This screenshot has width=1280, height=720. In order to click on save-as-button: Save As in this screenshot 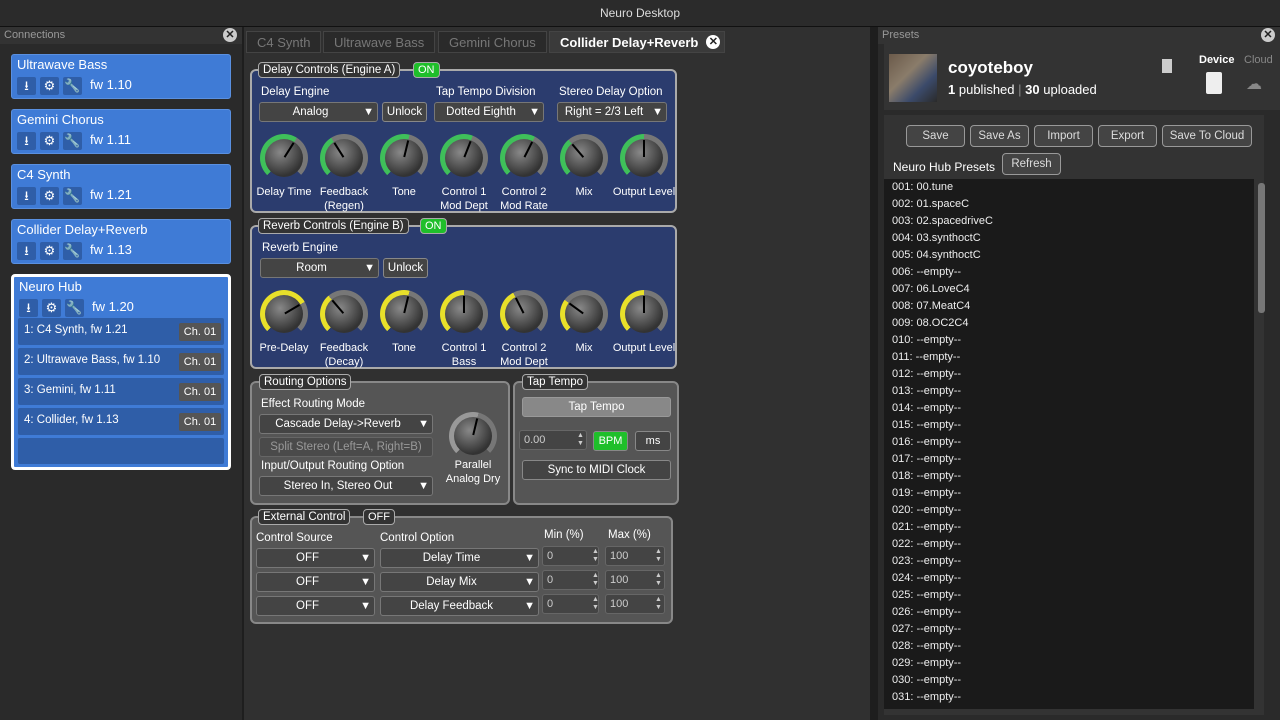, I will do `click(999, 136)`.